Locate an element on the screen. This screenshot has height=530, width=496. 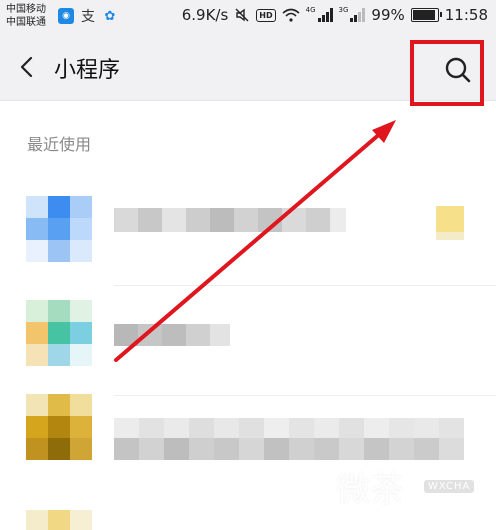
network-3g: 3G is located at coordinates (343, 10).